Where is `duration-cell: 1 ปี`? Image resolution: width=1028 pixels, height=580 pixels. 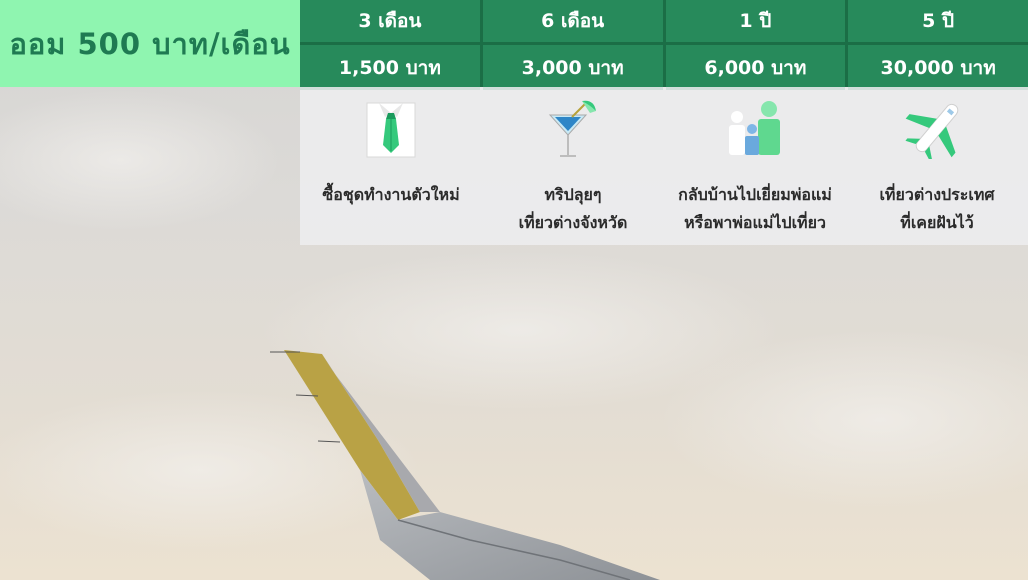
duration-cell: 1 ปี is located at coordinates (755, 21).